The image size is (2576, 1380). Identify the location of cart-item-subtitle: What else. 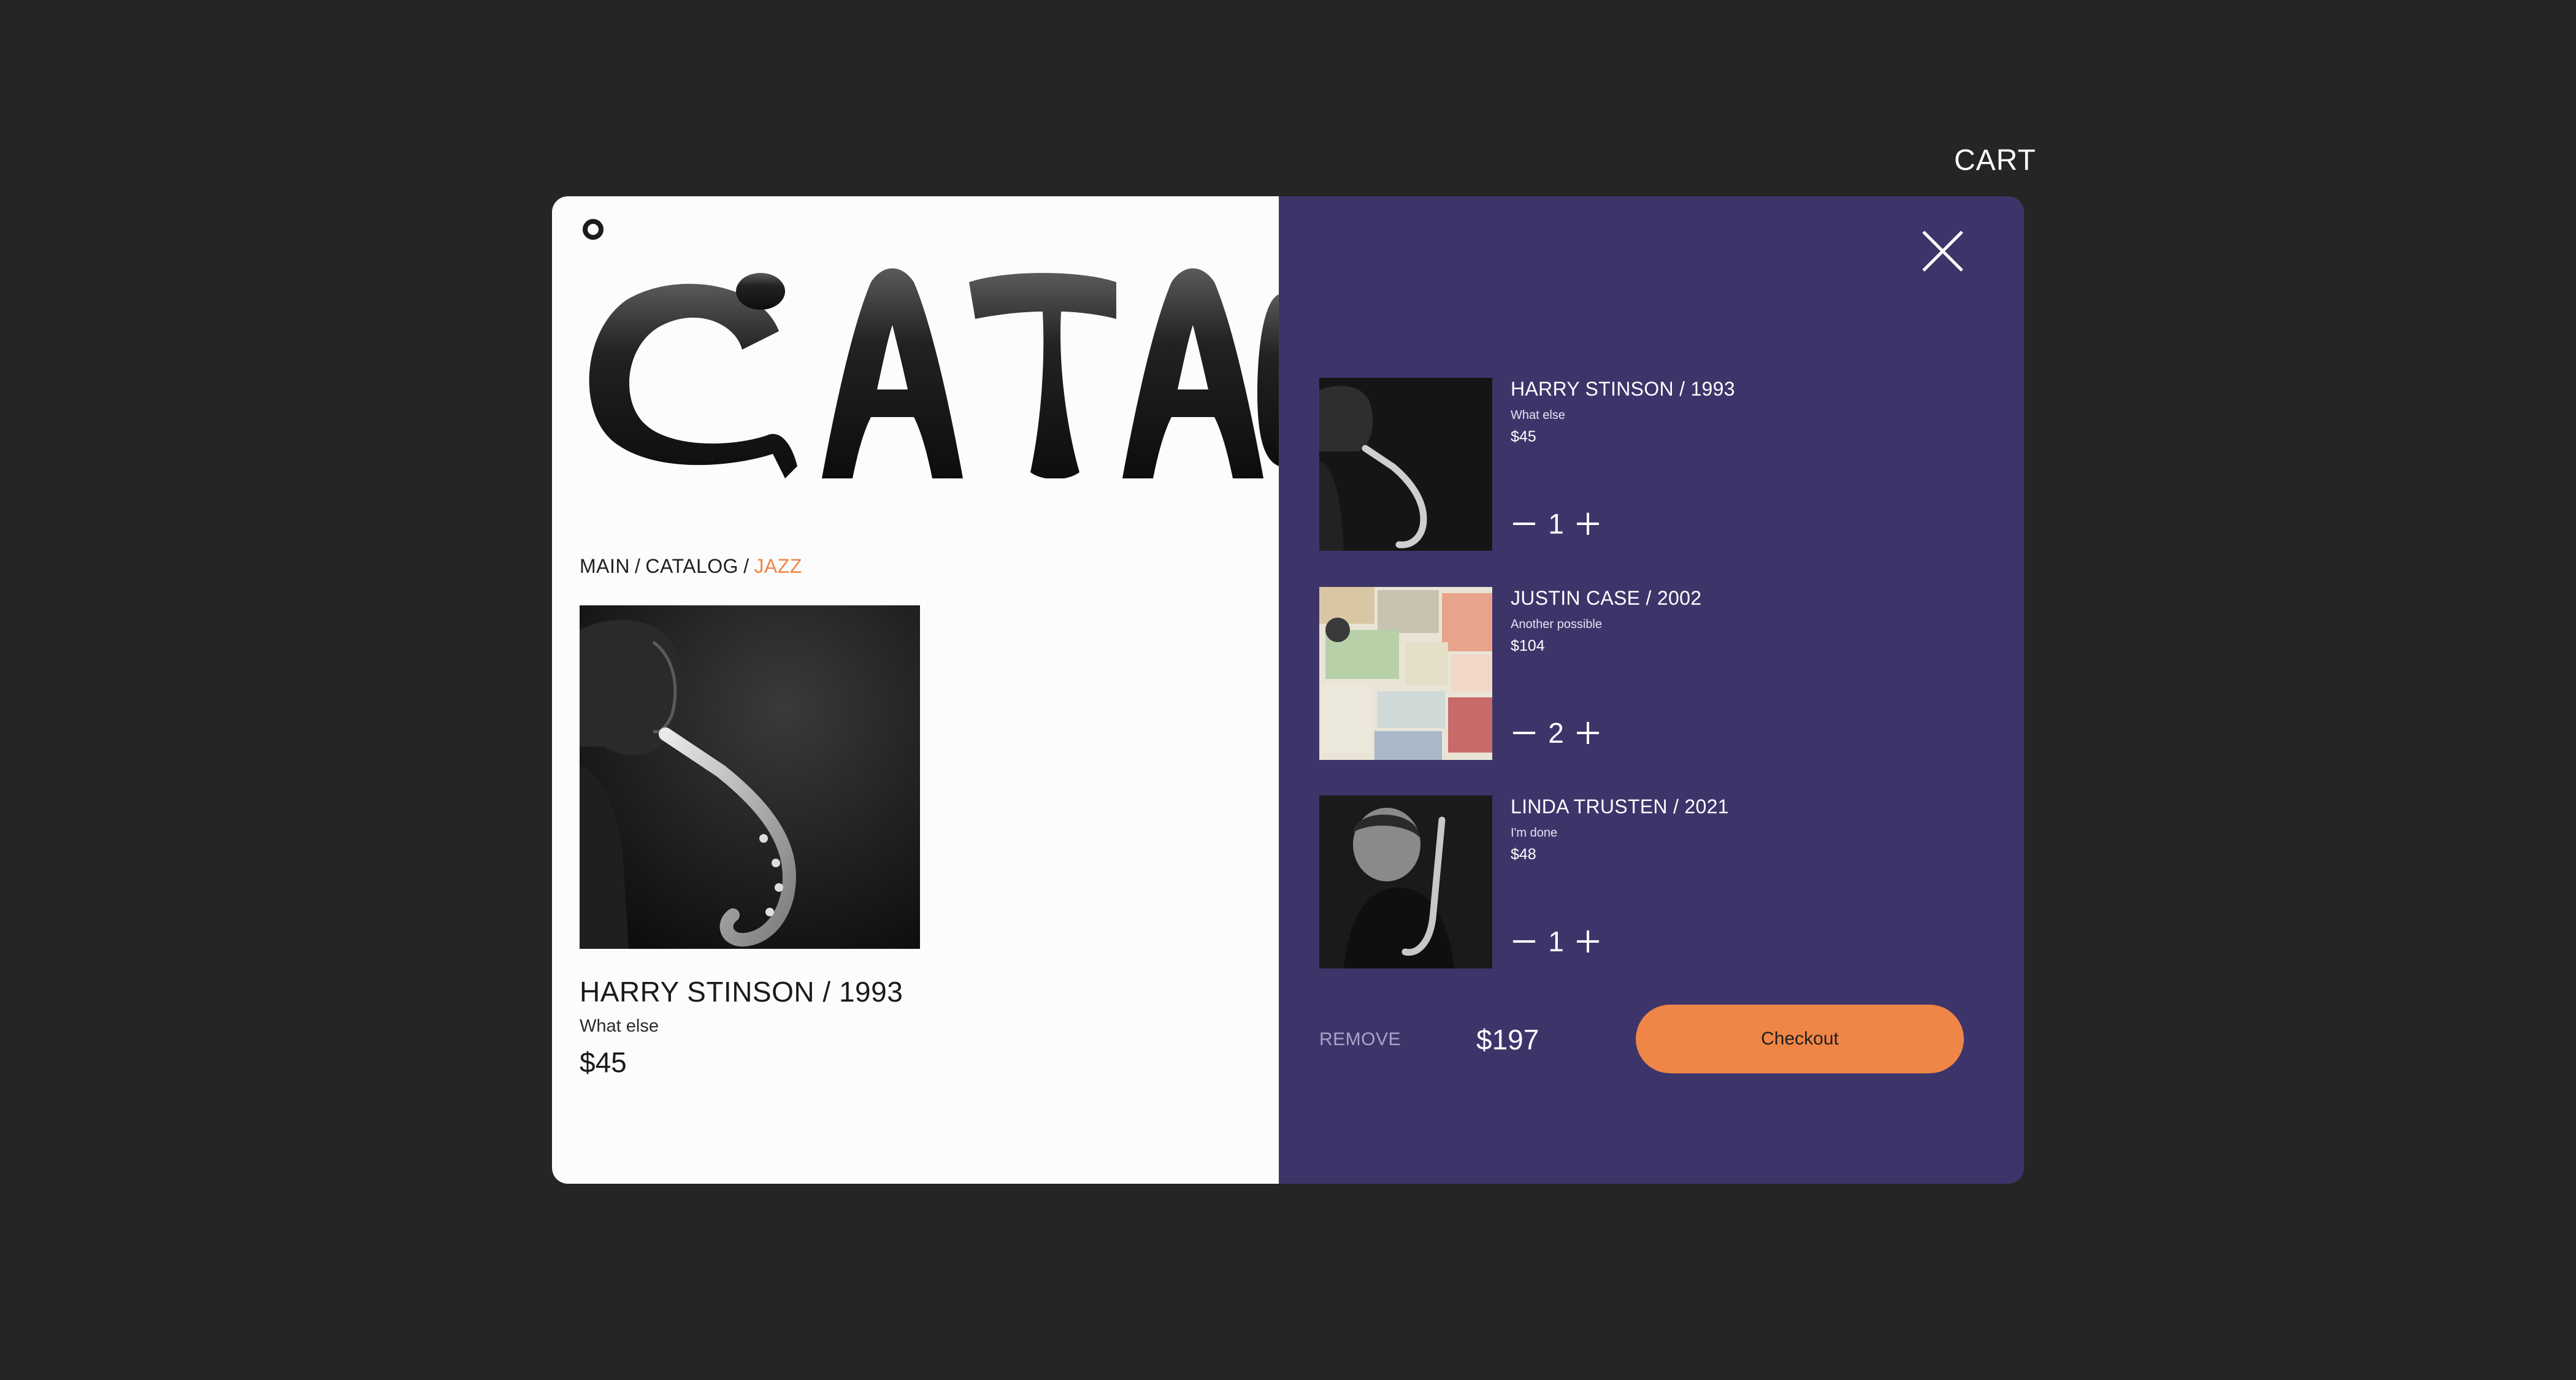
(1538, 415).